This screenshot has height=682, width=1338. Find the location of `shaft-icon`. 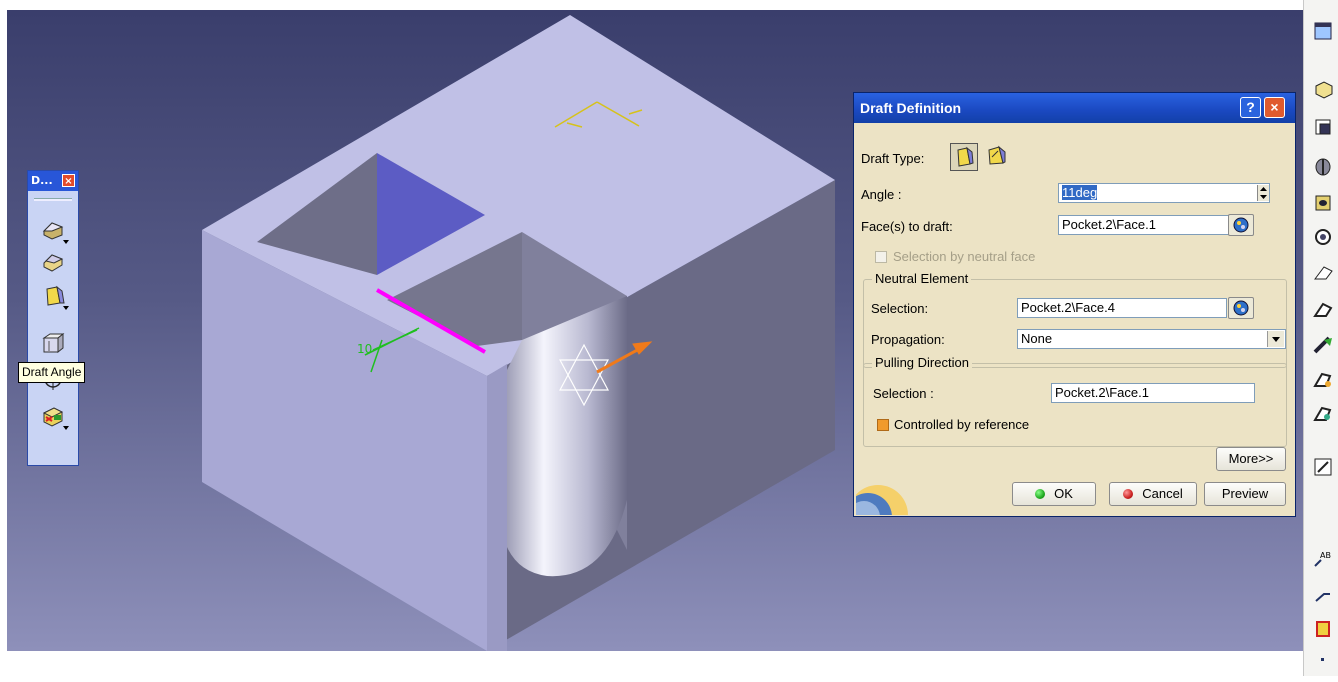

shaft-icon is located at coordinates (1325, 168).